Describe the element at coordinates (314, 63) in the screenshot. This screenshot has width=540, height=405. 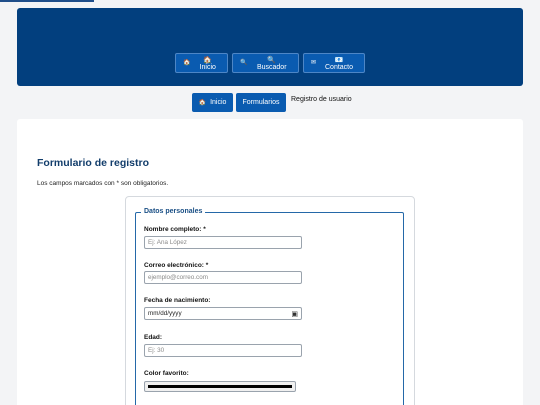
I see `envelope-icon: ✉` at that location.